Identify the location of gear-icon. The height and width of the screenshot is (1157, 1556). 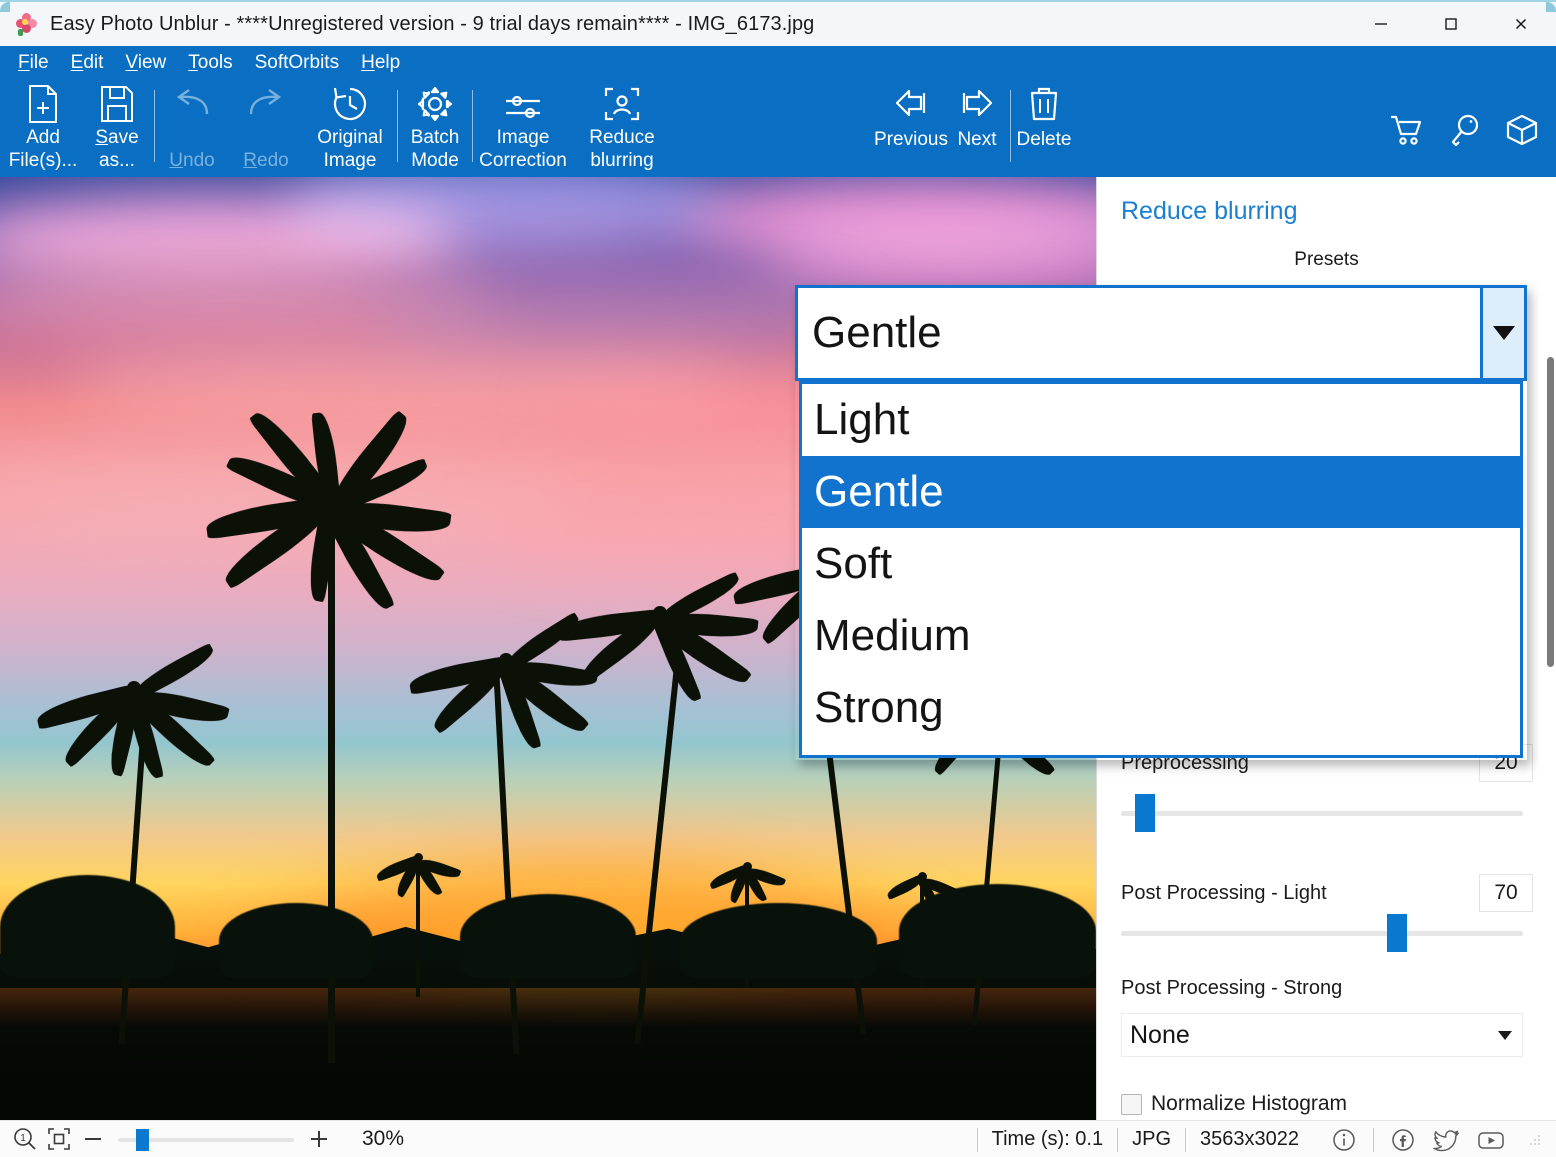
(435, 103).